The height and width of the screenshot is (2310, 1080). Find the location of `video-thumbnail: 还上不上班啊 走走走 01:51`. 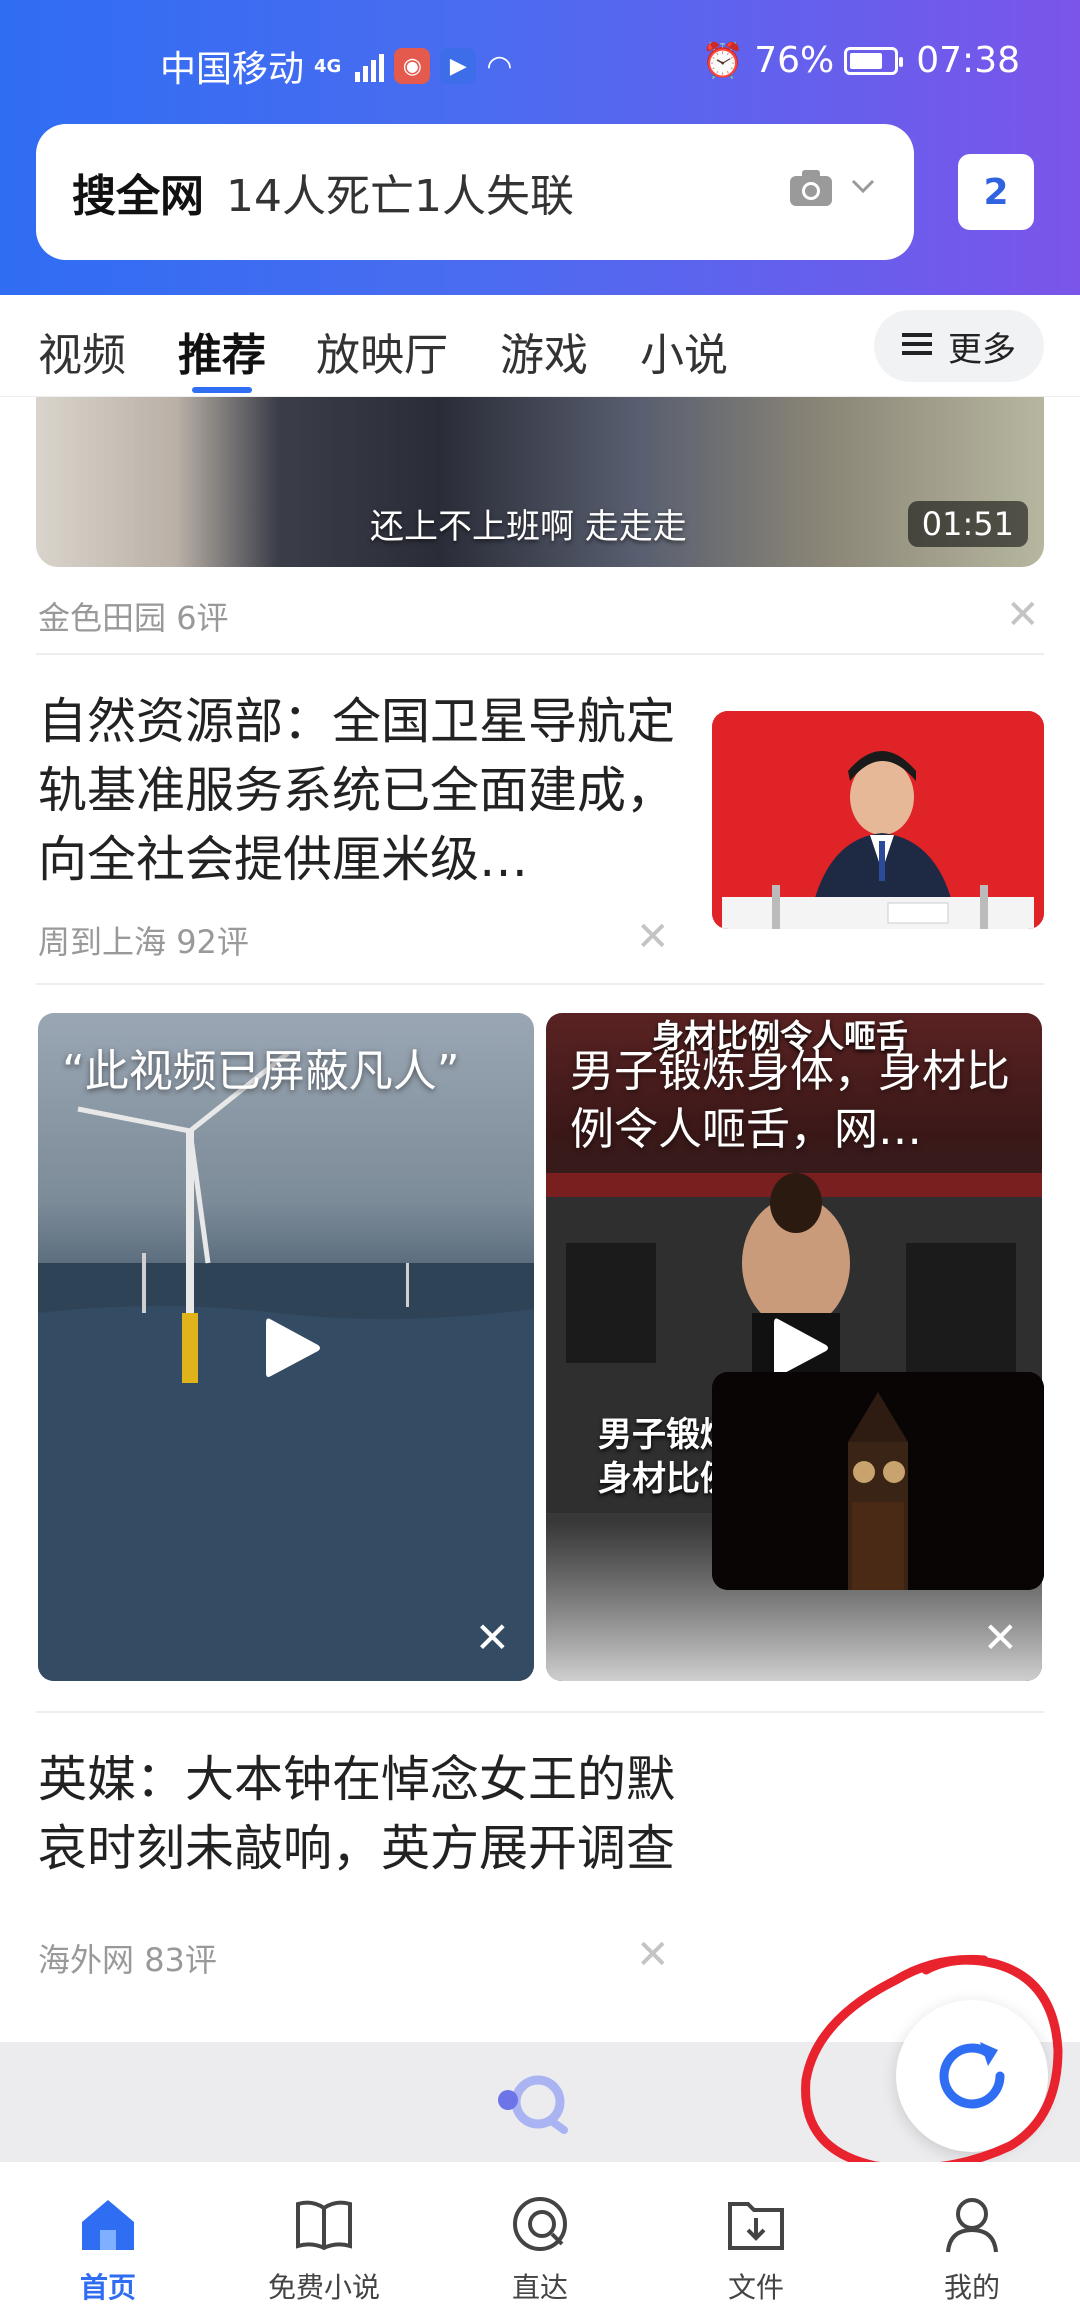

video-thumbnail: 还上不上班啊 走走走 01:51 is located at coordinates (540, 482).